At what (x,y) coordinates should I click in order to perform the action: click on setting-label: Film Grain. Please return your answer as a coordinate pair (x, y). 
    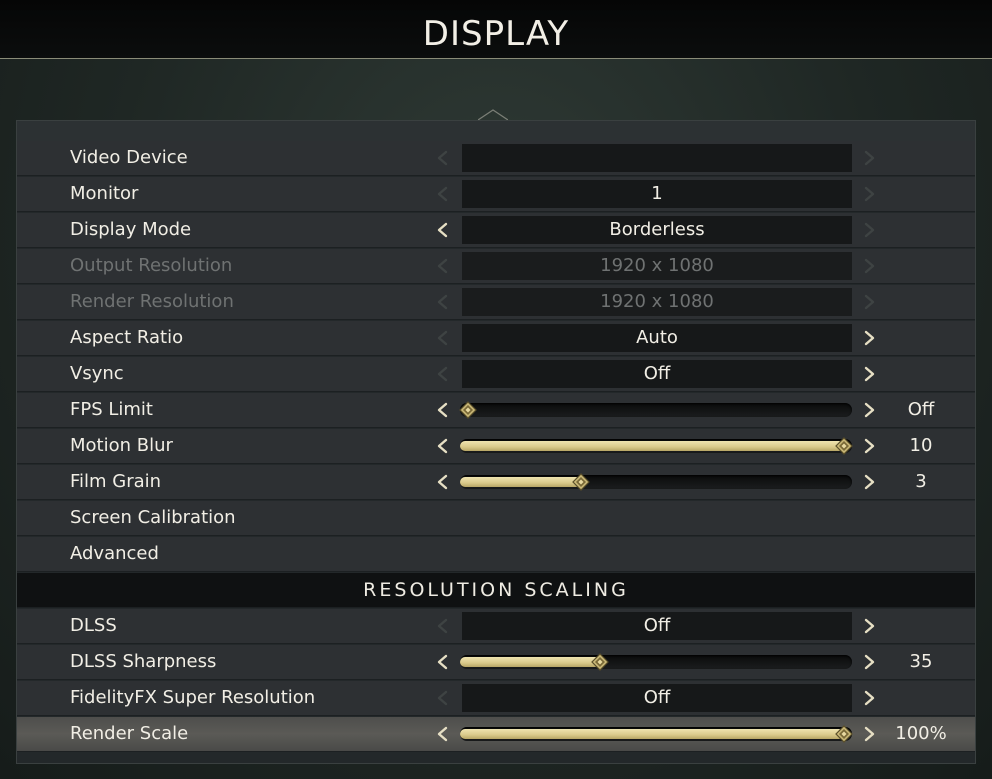
    Looking at the image, I should click on (116, 481).